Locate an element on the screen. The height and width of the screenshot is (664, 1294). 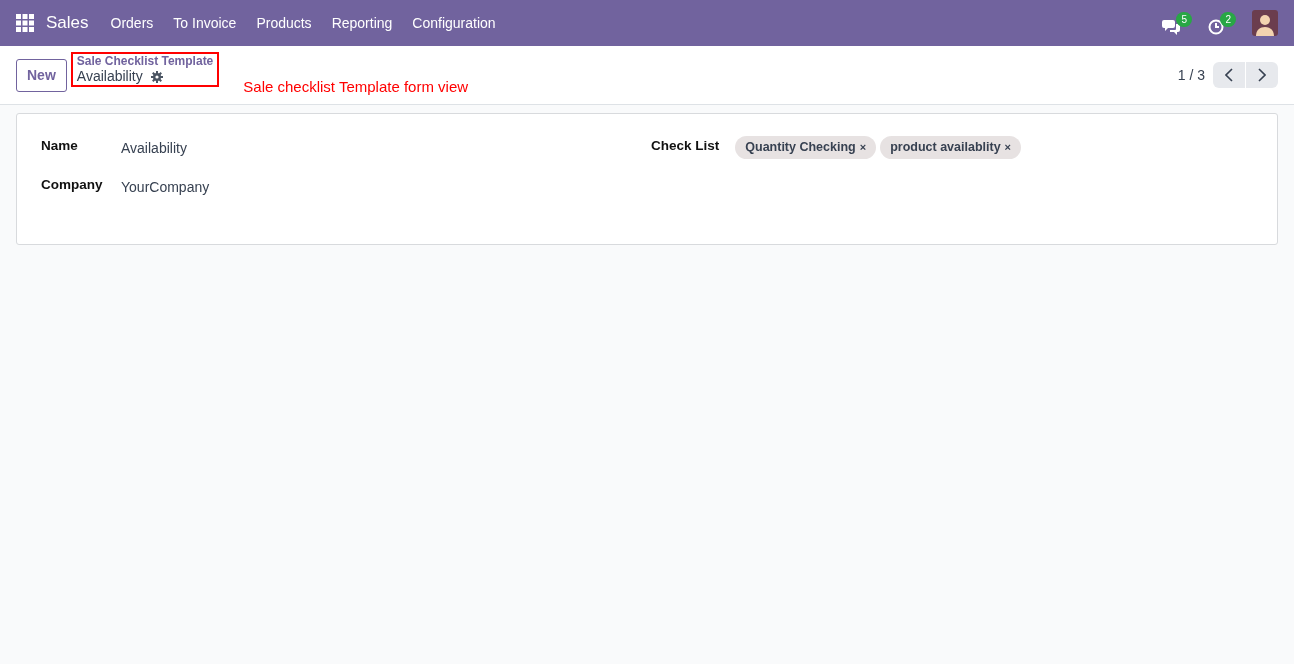
field-value: Availability is located at coordinates (154, 148).